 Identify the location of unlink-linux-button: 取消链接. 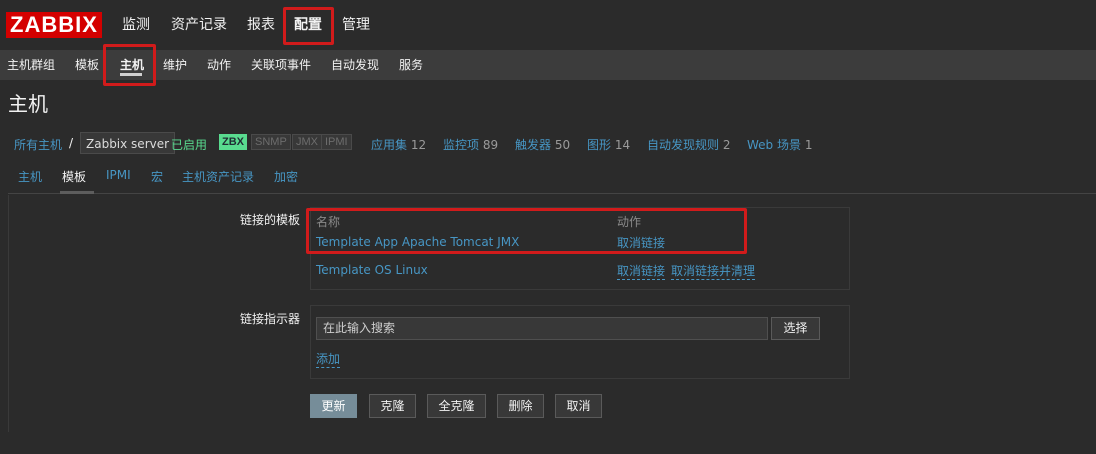
(641, 271).